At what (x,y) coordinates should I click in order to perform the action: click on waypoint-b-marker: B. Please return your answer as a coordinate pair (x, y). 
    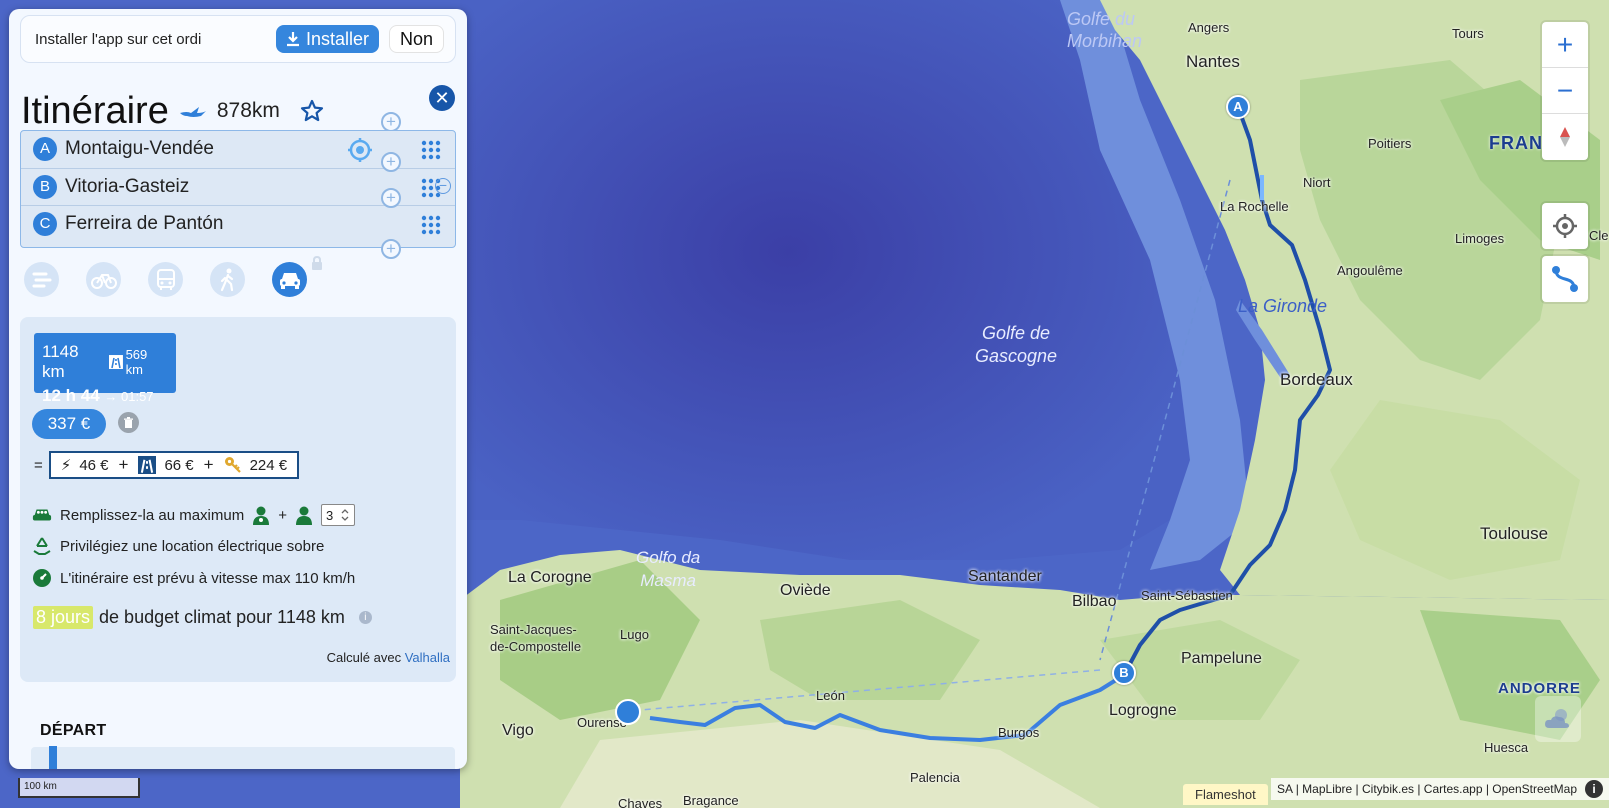
    Looking at the image, I should click on (1124, 673).